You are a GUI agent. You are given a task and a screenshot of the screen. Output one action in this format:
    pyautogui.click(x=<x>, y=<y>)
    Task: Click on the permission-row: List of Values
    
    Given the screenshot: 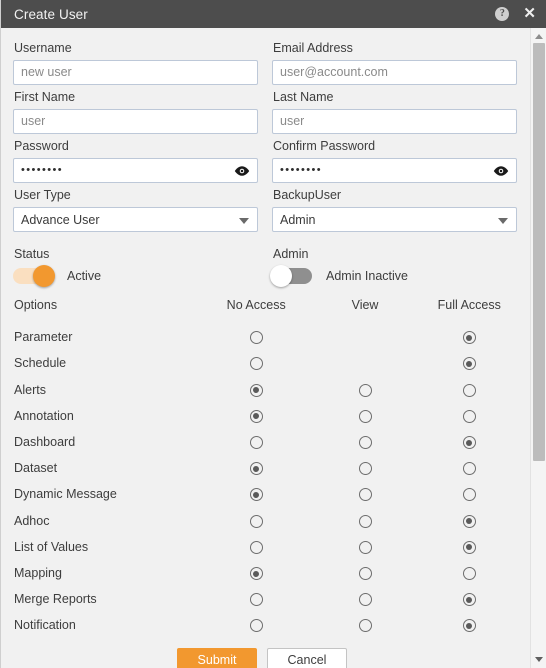 What is the action you would take?
    pyautogui.click(x=265, y=547)
    